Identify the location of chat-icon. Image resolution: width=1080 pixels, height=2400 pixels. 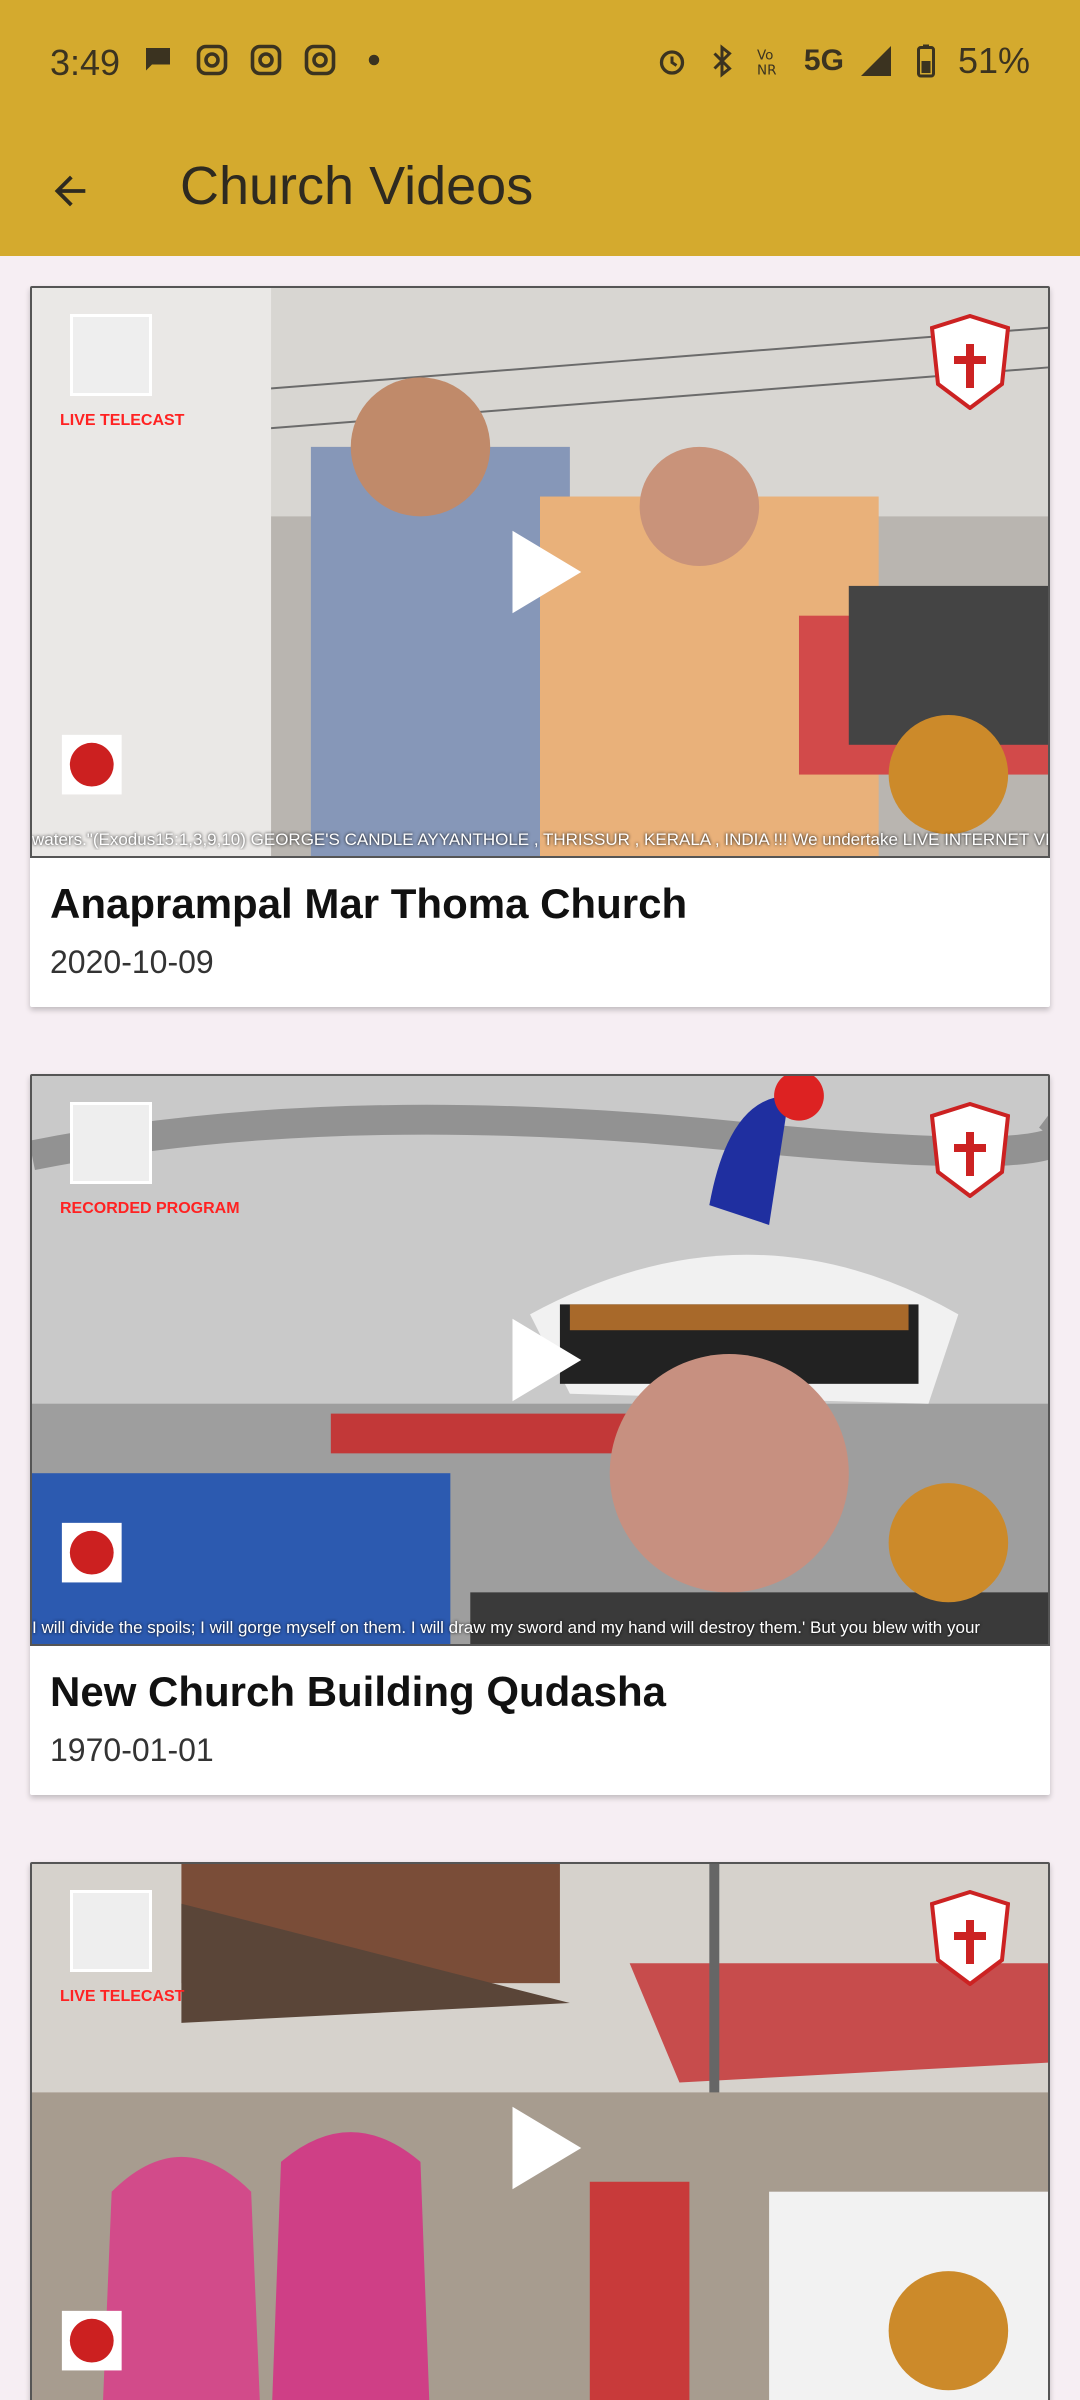
(158, 59).